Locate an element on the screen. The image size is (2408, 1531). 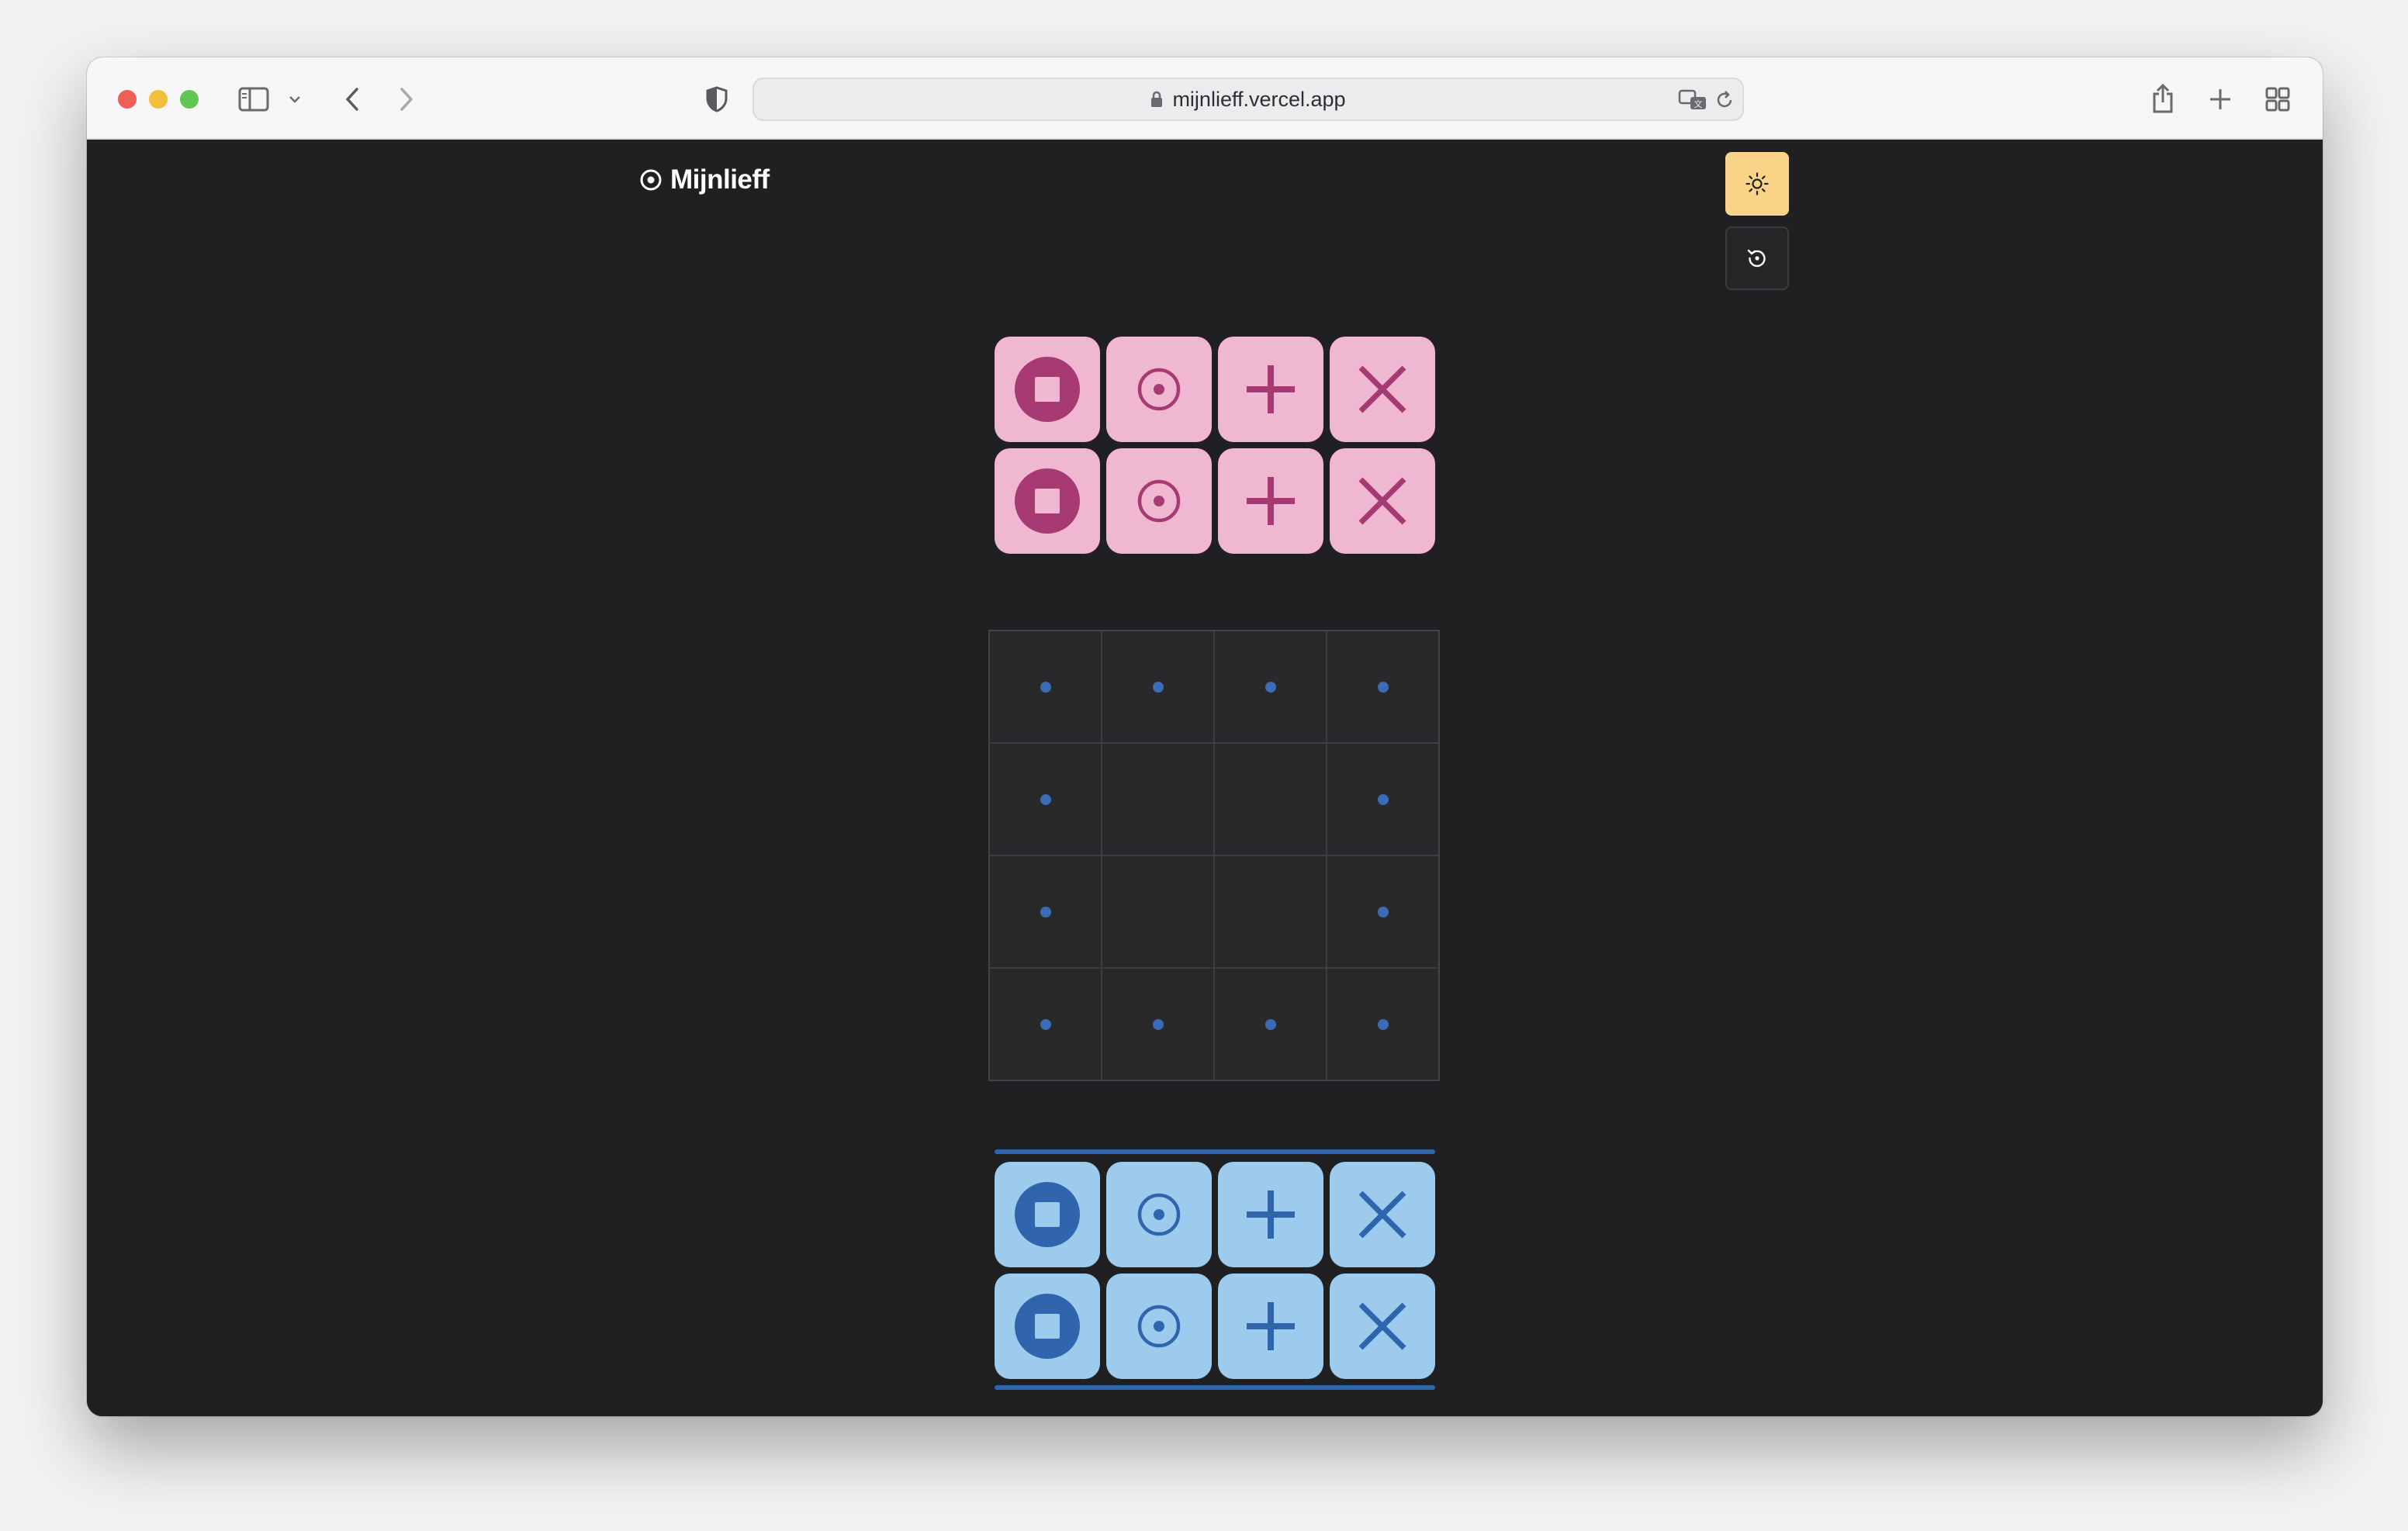
translate-icon: 文 is located at coordinates (1692, 100).